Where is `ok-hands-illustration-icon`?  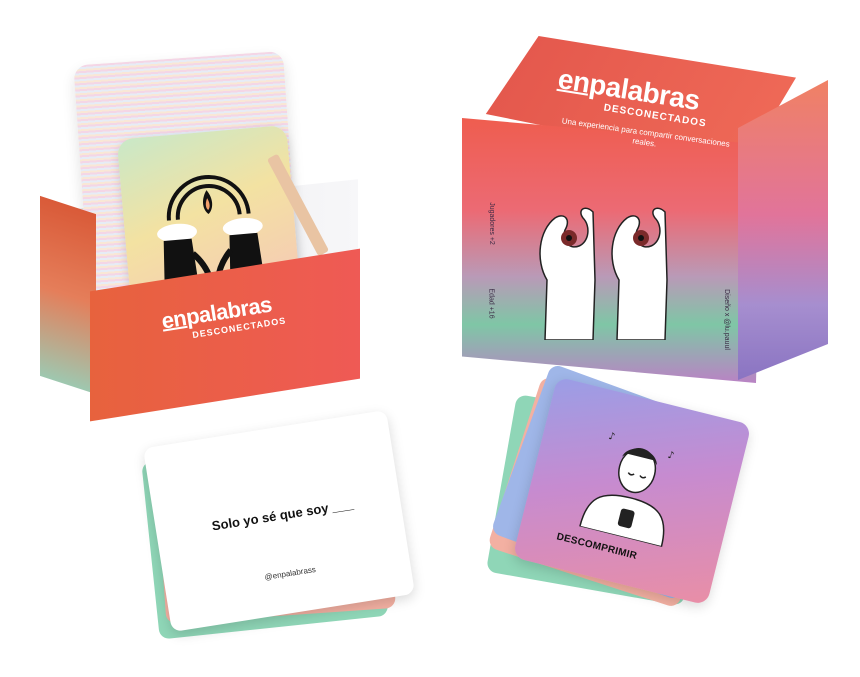 ok-hands-illustration-icon is located at coordinates (605, 265).